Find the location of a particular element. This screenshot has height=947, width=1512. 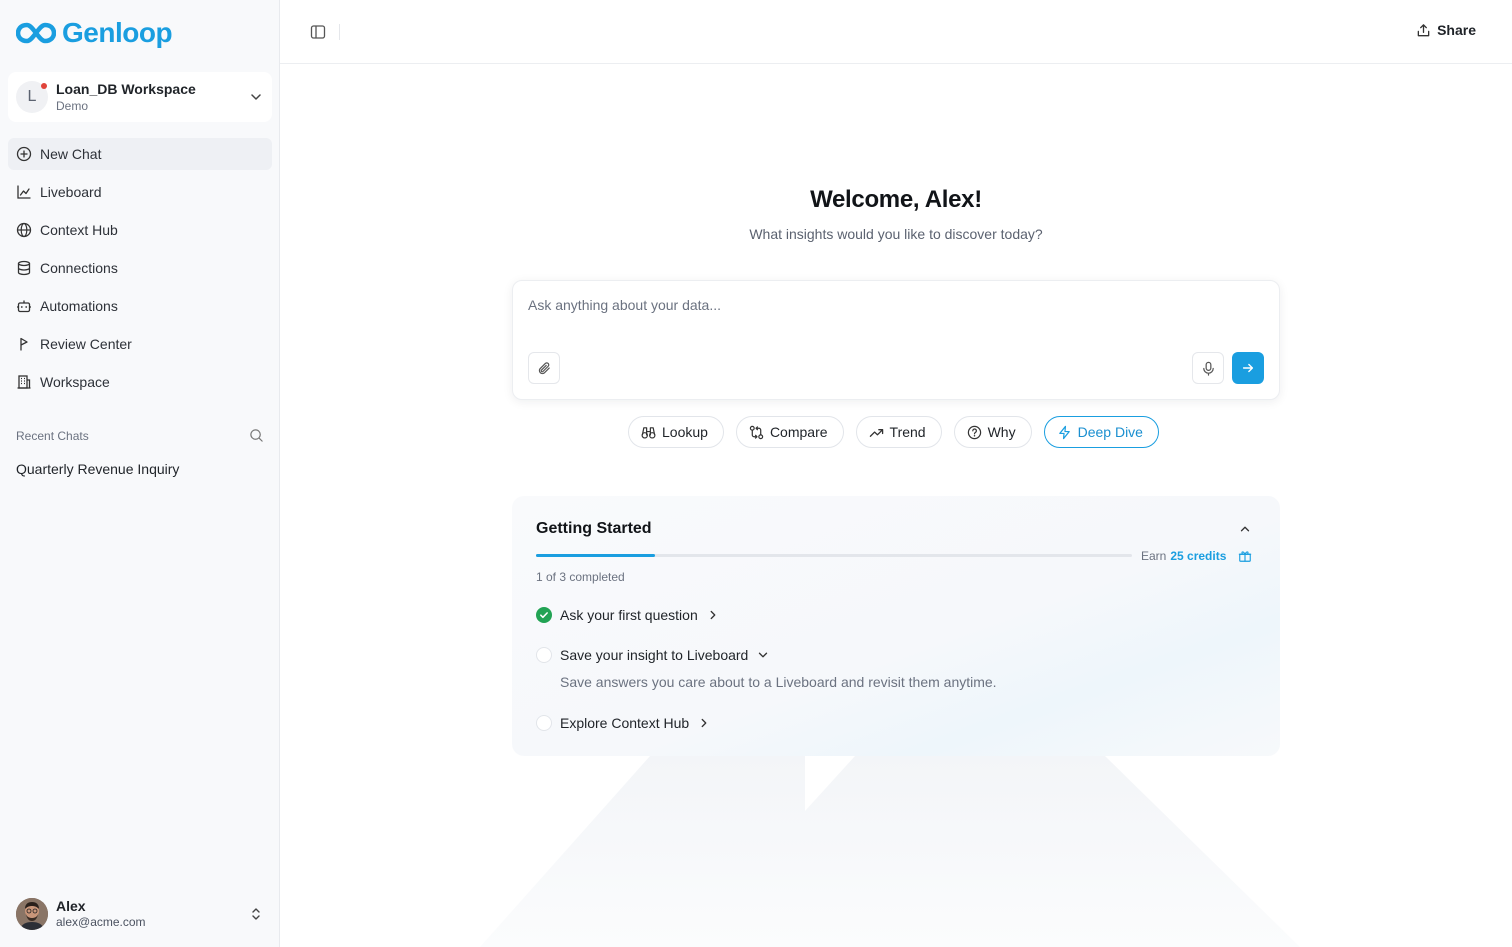

gift-icon is located at coordinates (1245, 556).